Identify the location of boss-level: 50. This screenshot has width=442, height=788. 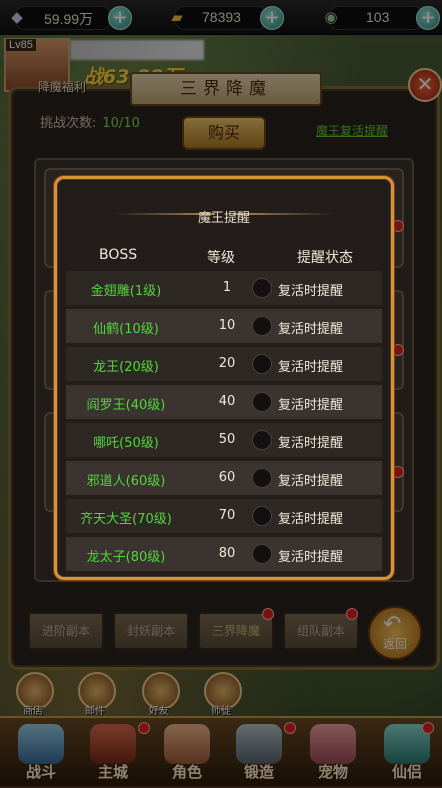
(227, 439).